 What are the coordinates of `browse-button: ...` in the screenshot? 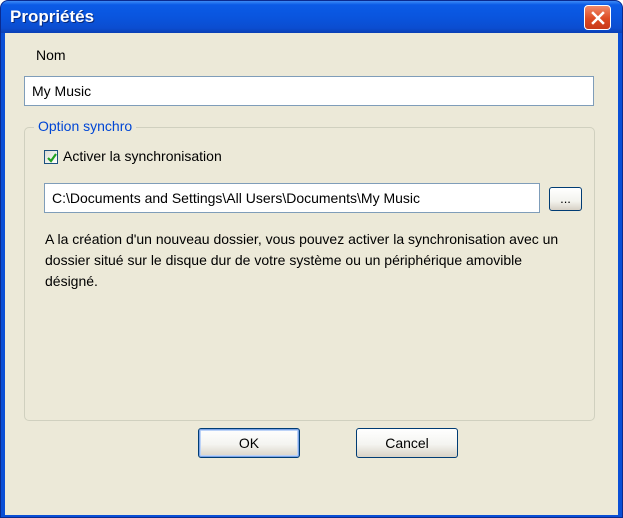 It's located at (565, 199).